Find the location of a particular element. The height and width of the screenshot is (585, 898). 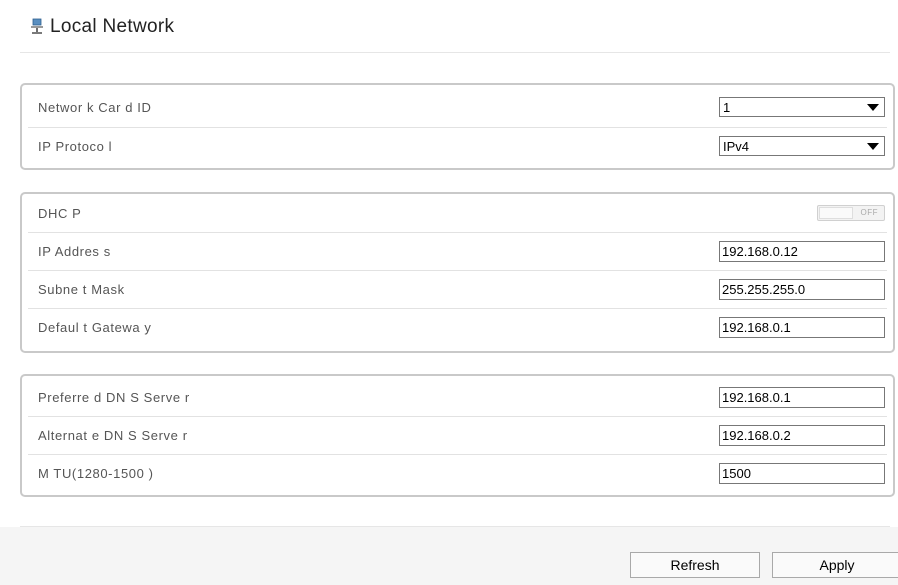

ip-address-label: IP Addres s is located at coordinates (74, 251).